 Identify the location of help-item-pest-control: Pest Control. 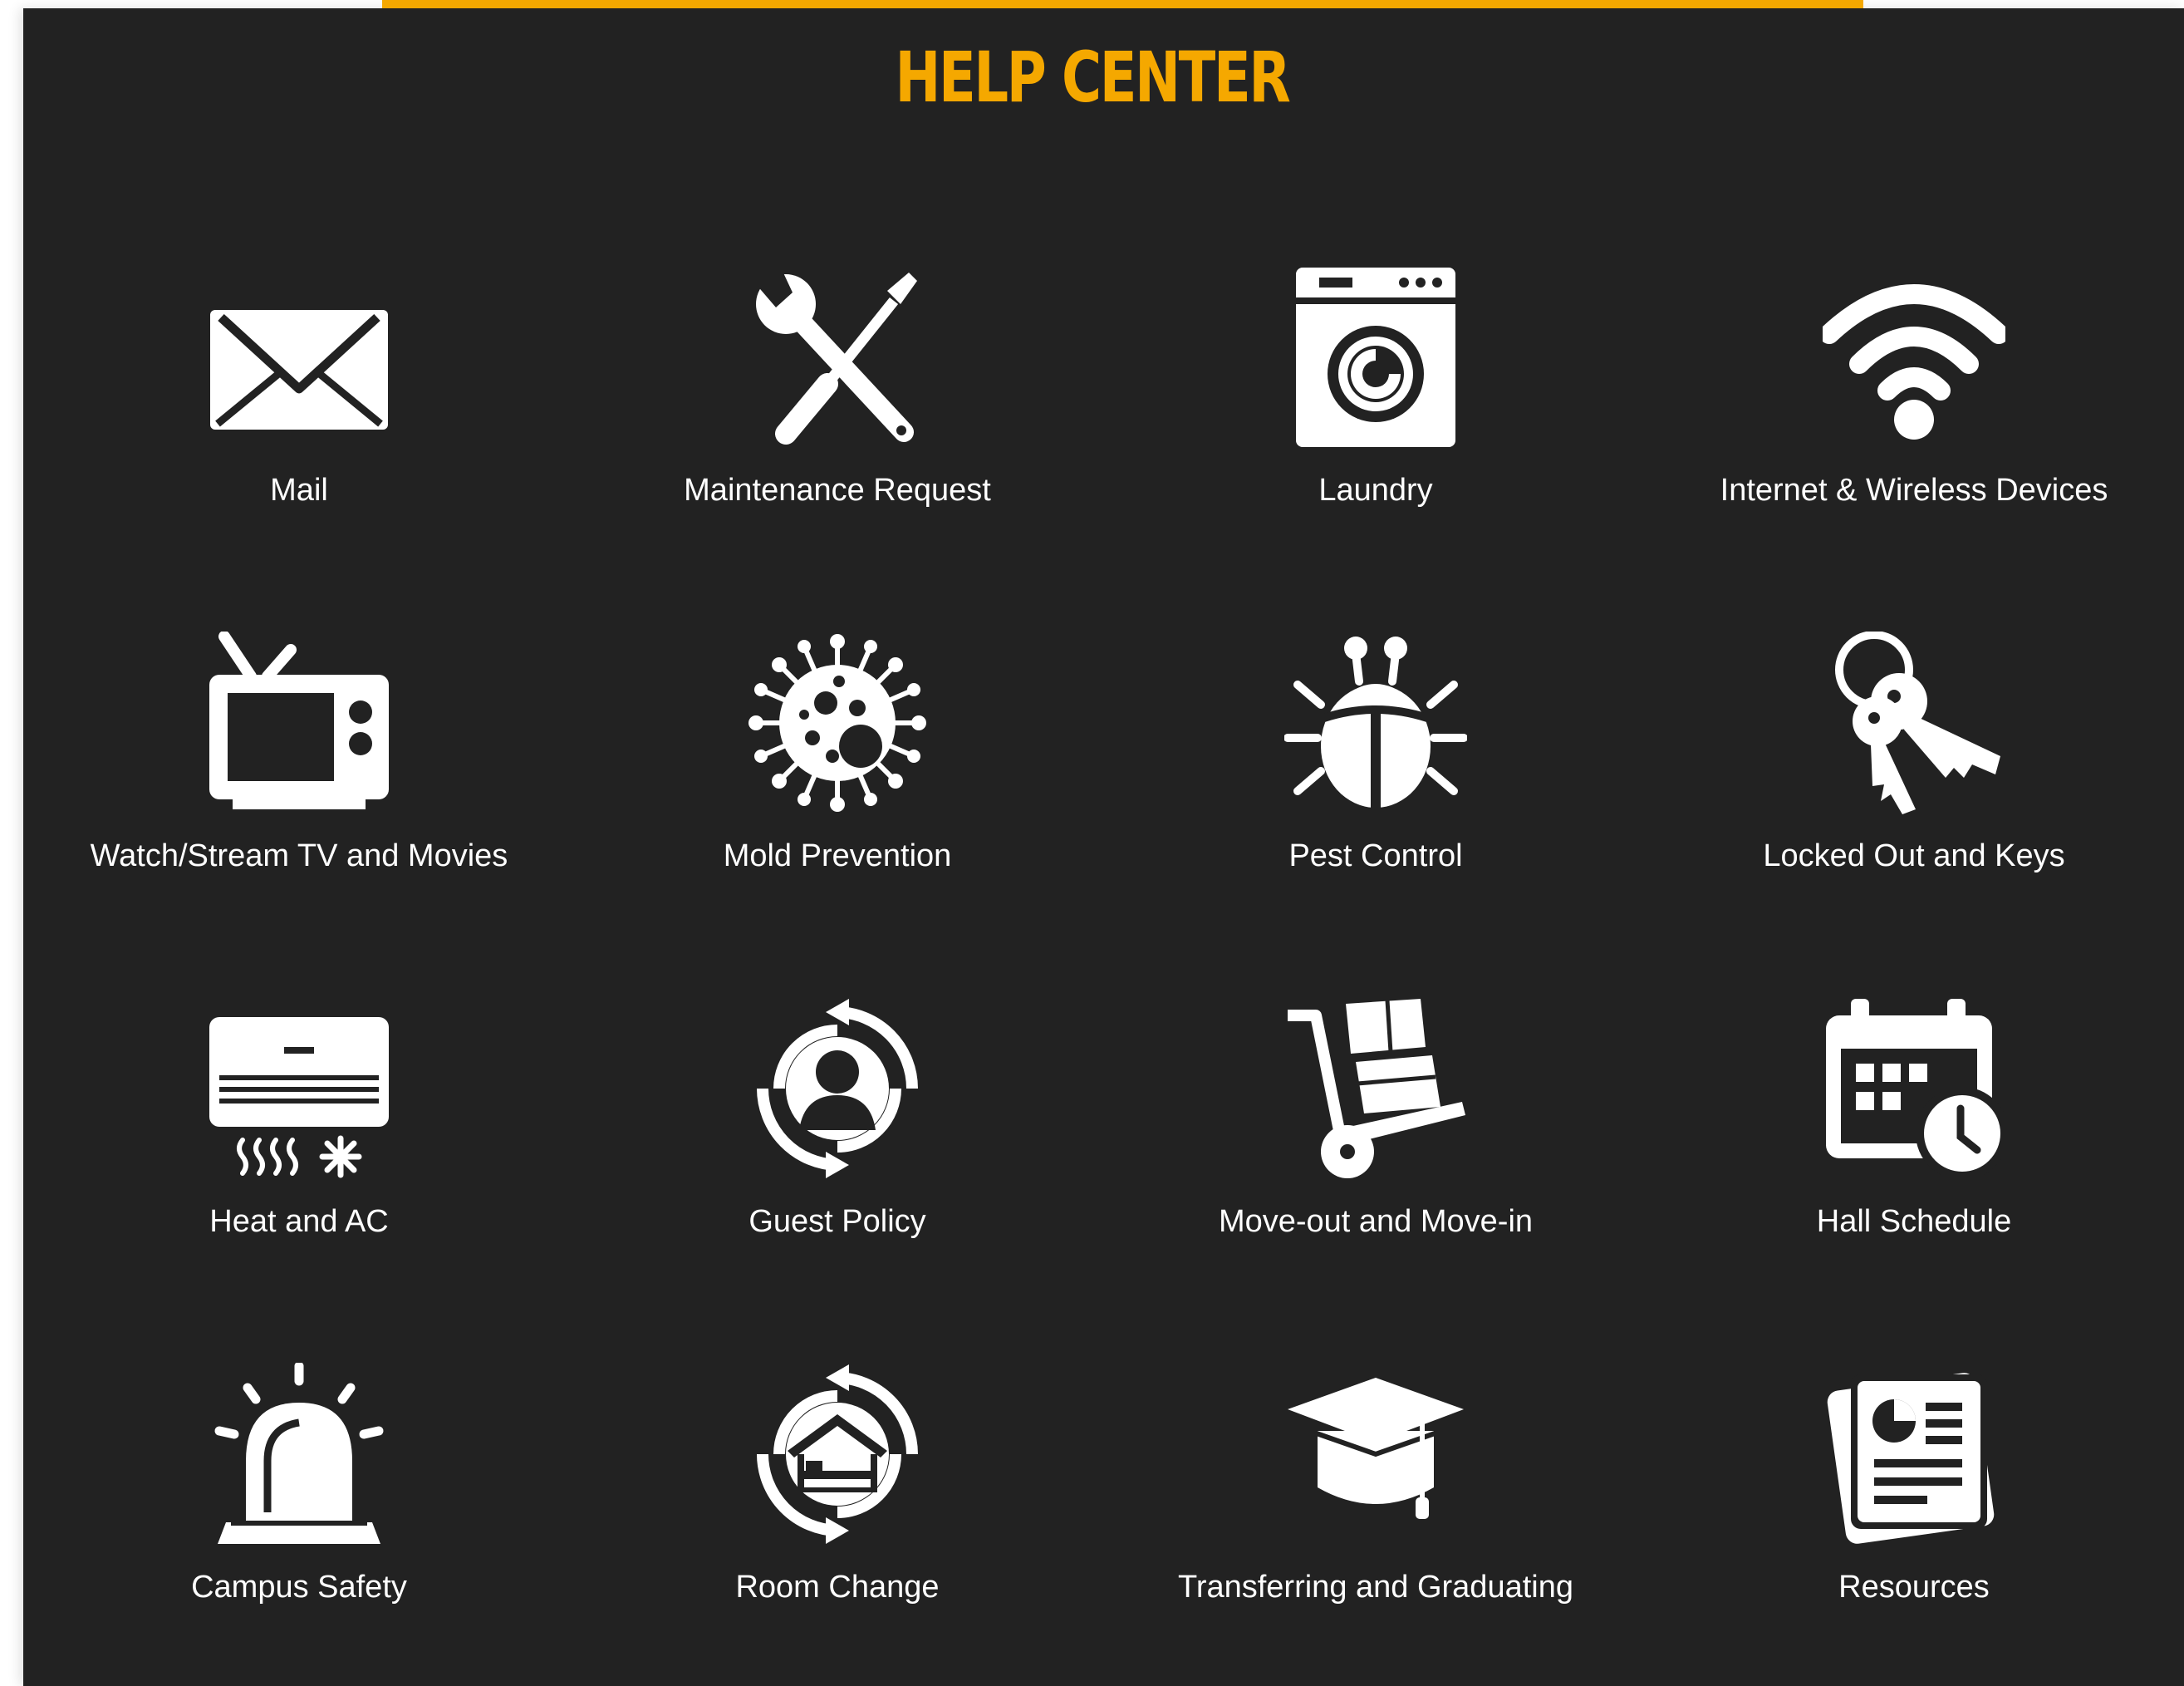
(1376, 773).